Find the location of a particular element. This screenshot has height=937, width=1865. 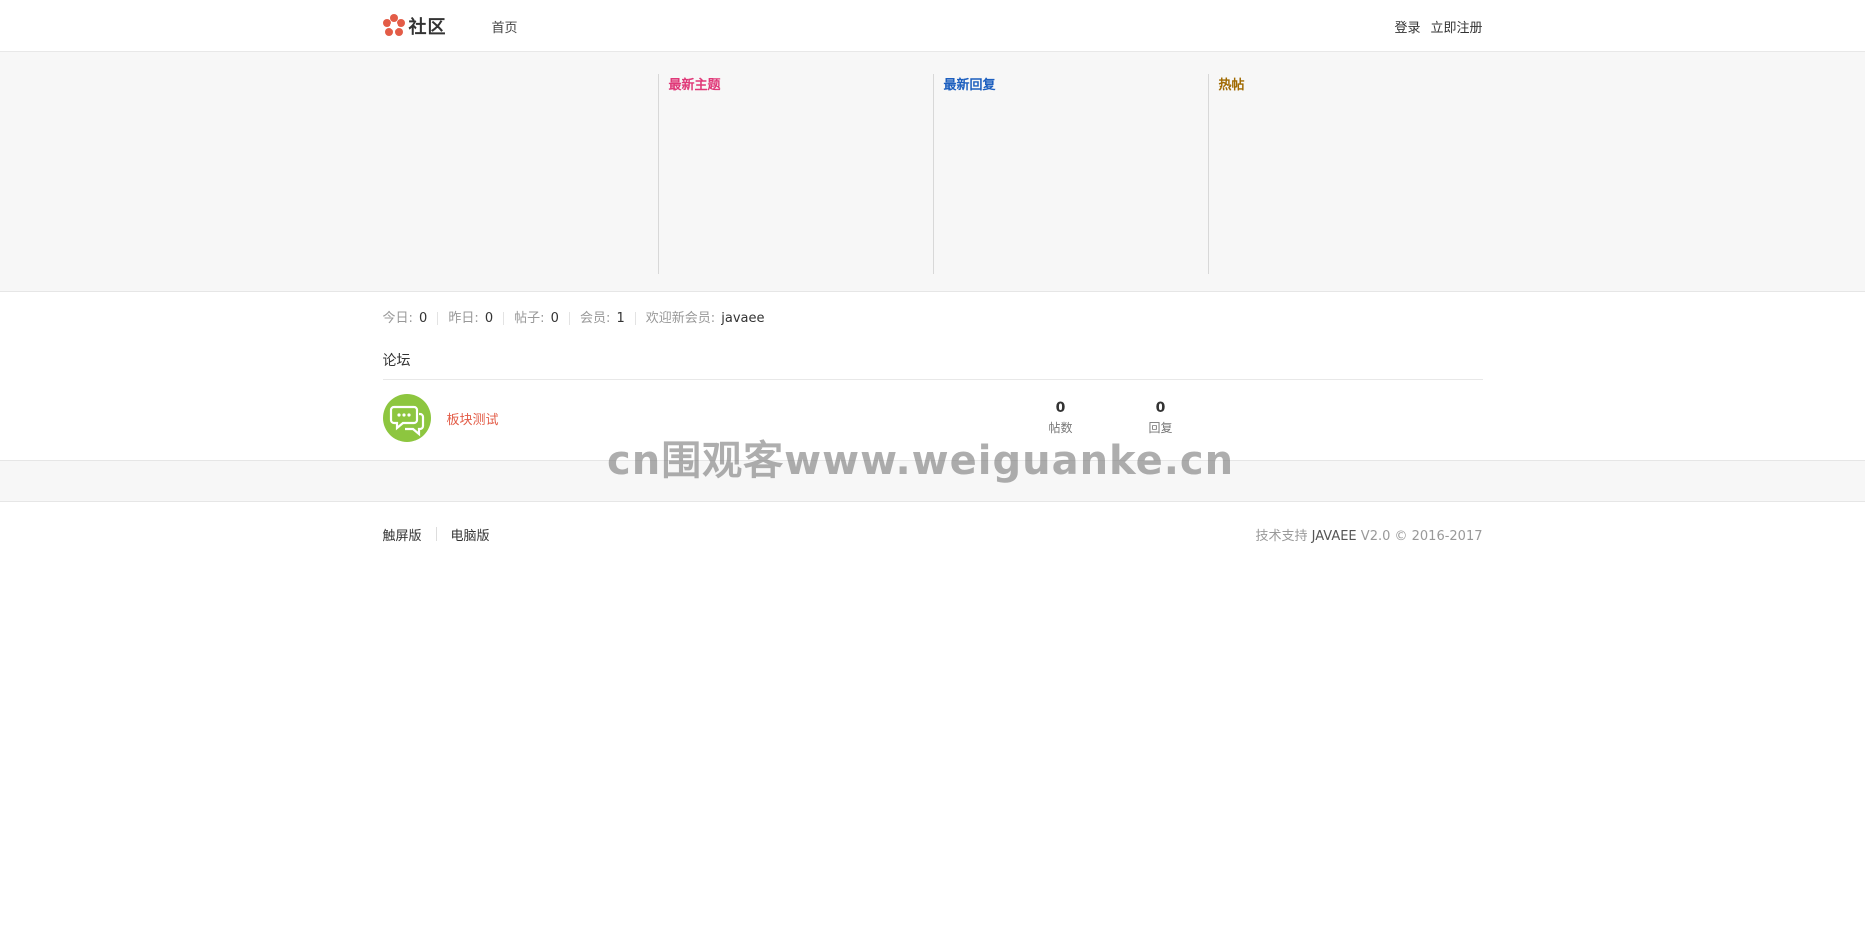

nav-home-link: 首页 is located at coordinates (505, 26).